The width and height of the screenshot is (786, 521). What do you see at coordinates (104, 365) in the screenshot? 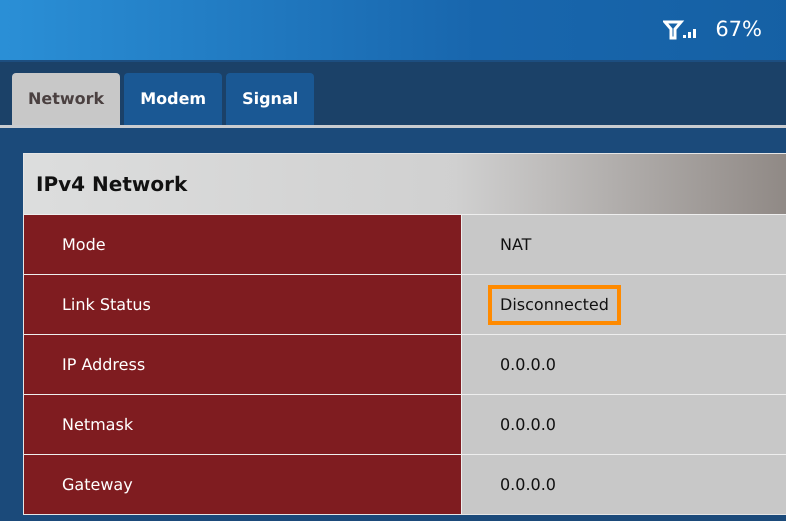
I see `field-label: IP Address` at bounding box center [104, 365].